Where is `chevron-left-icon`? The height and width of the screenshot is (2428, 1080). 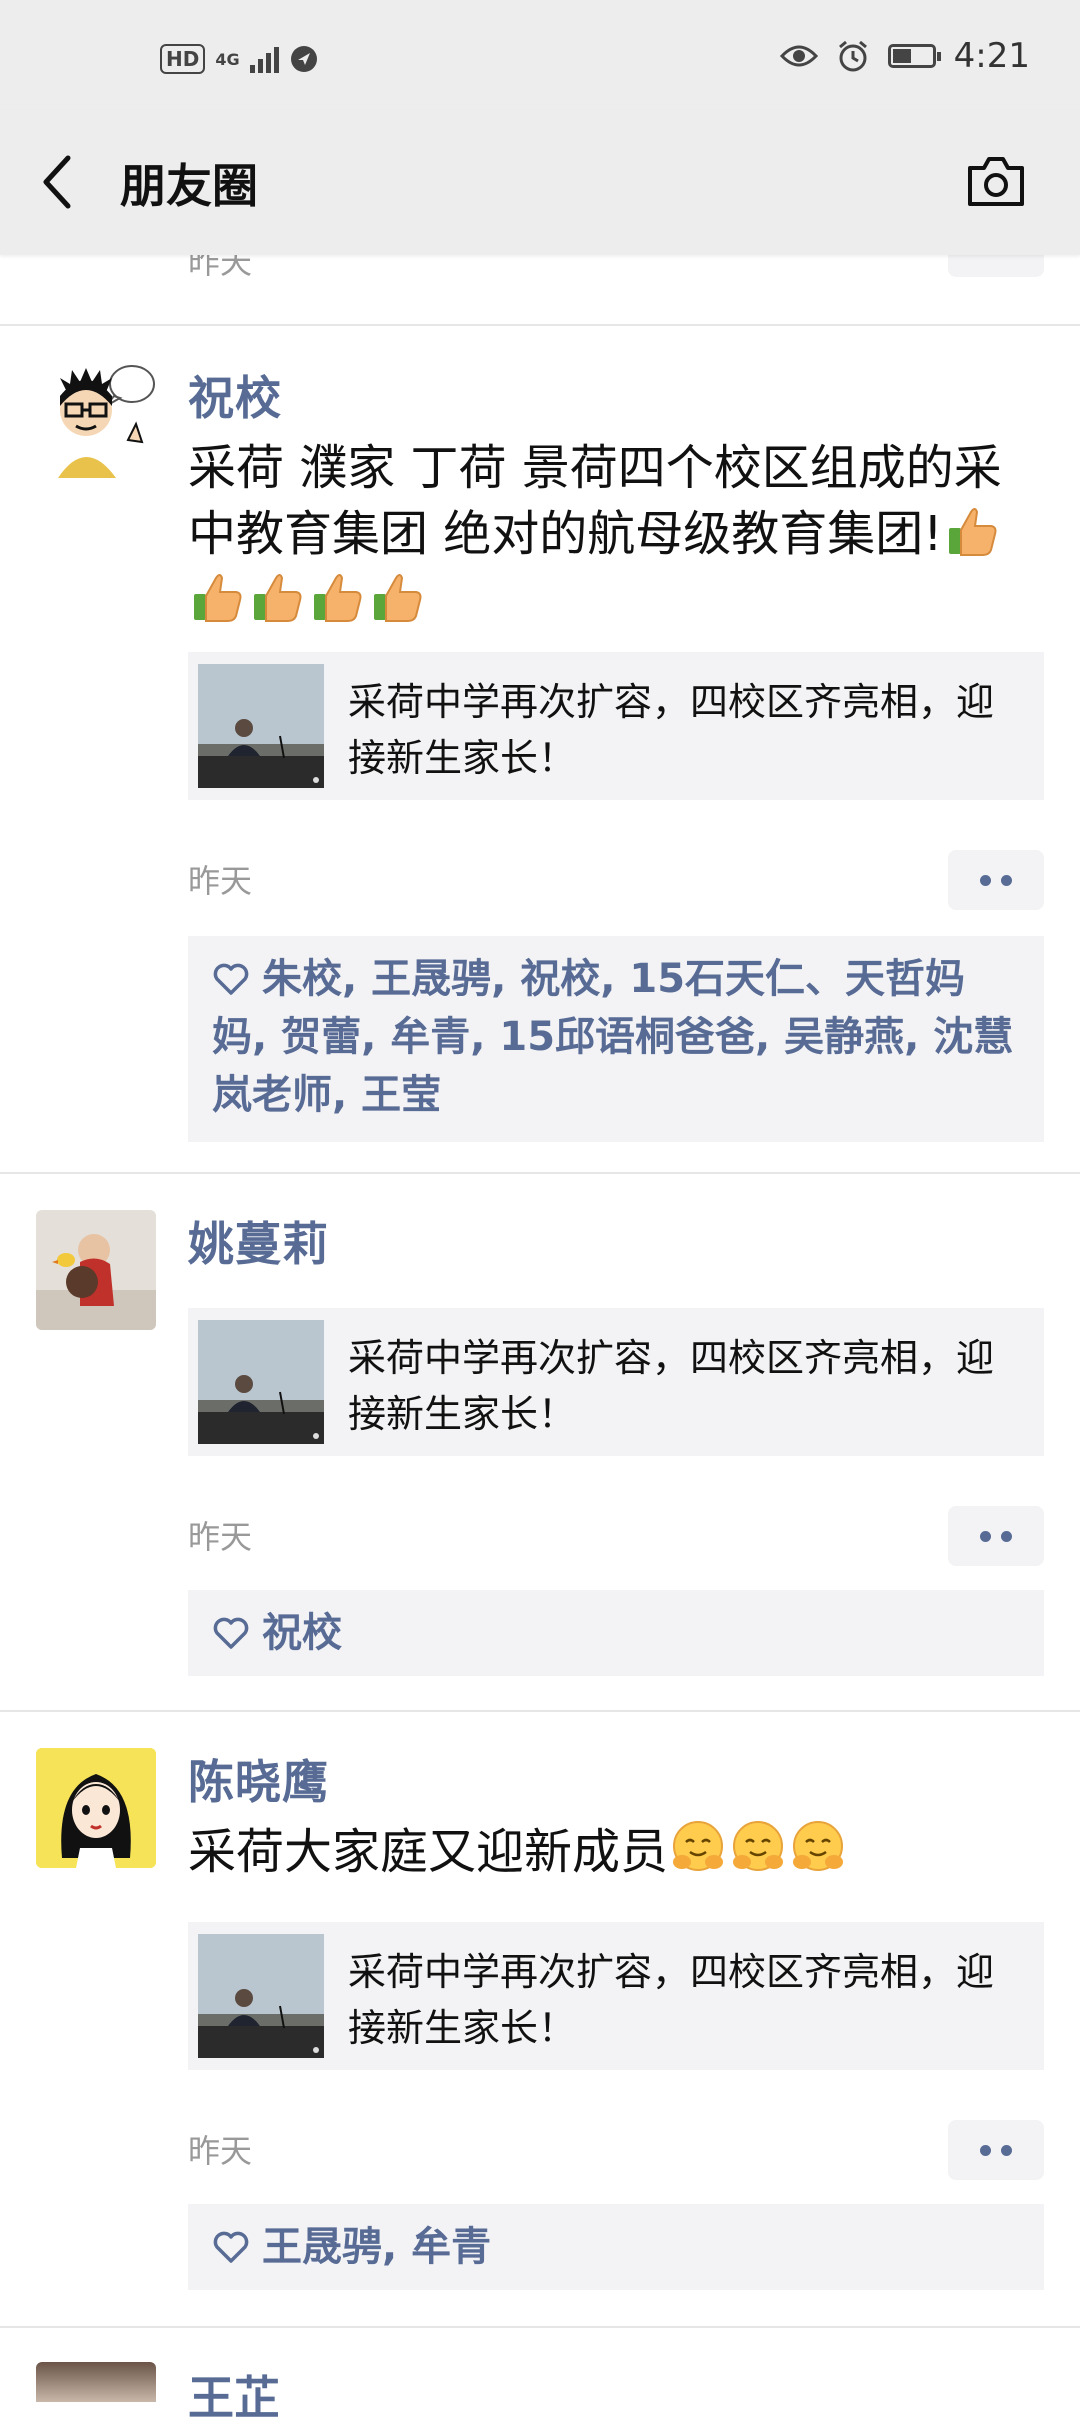
chevron-left-icon is located at coordinates (59, 182).